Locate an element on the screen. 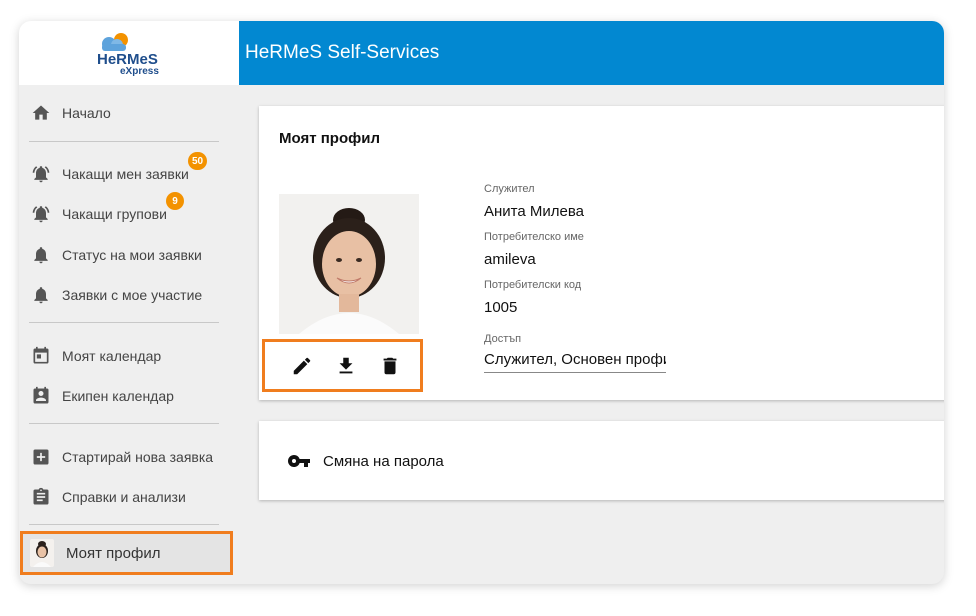 The width and height of the screenshot is (976, 616). clipboard-icon is located at coordinates (41, 497).